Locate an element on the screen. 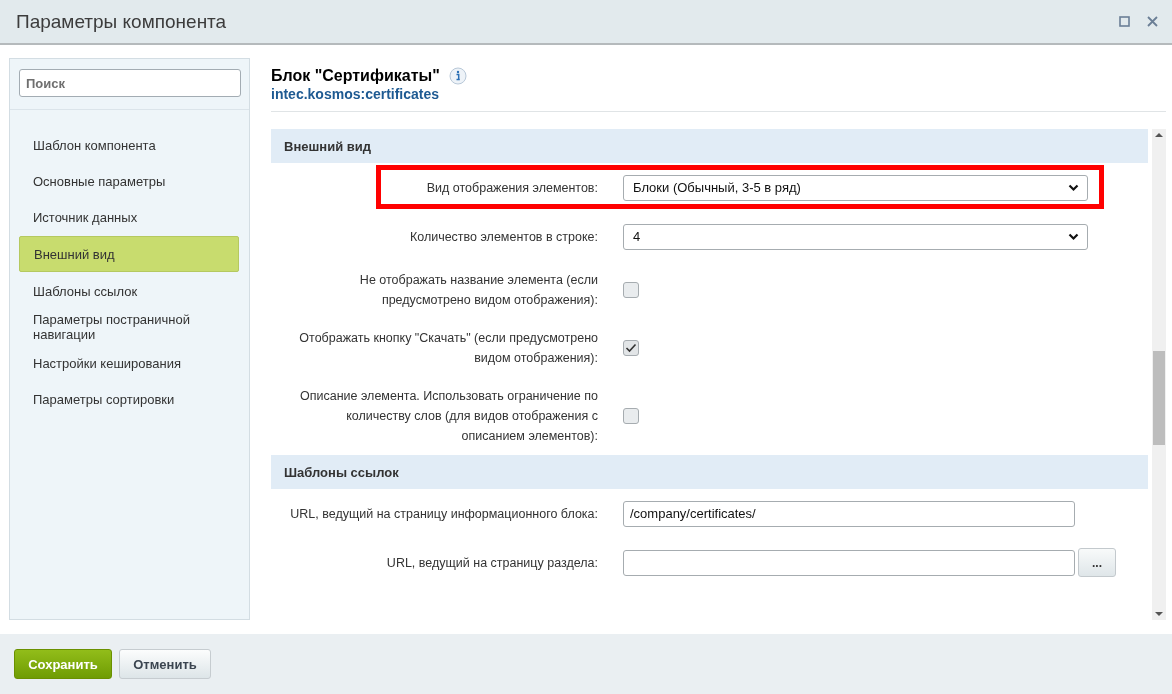  window-title: Параметры компонента is located at coordinates (121, 21).